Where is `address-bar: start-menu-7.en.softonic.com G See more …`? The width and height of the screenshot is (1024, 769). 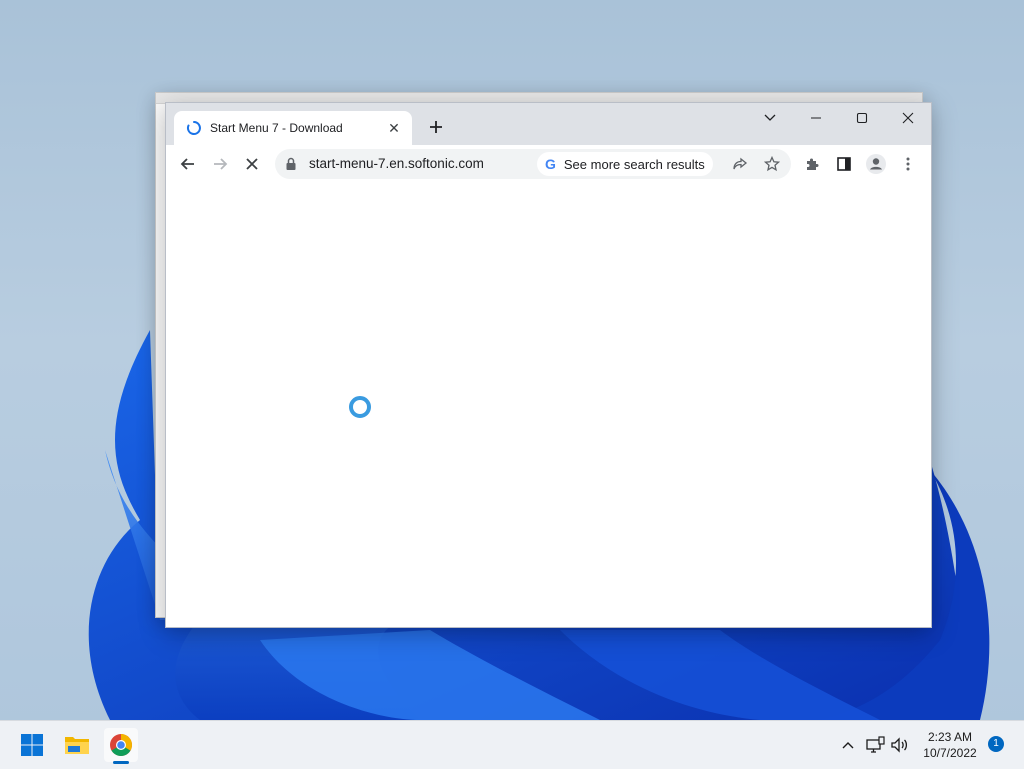 address-bar: start-menu-7.en.softonic.com G See more … is located at coordinates (533, 164).